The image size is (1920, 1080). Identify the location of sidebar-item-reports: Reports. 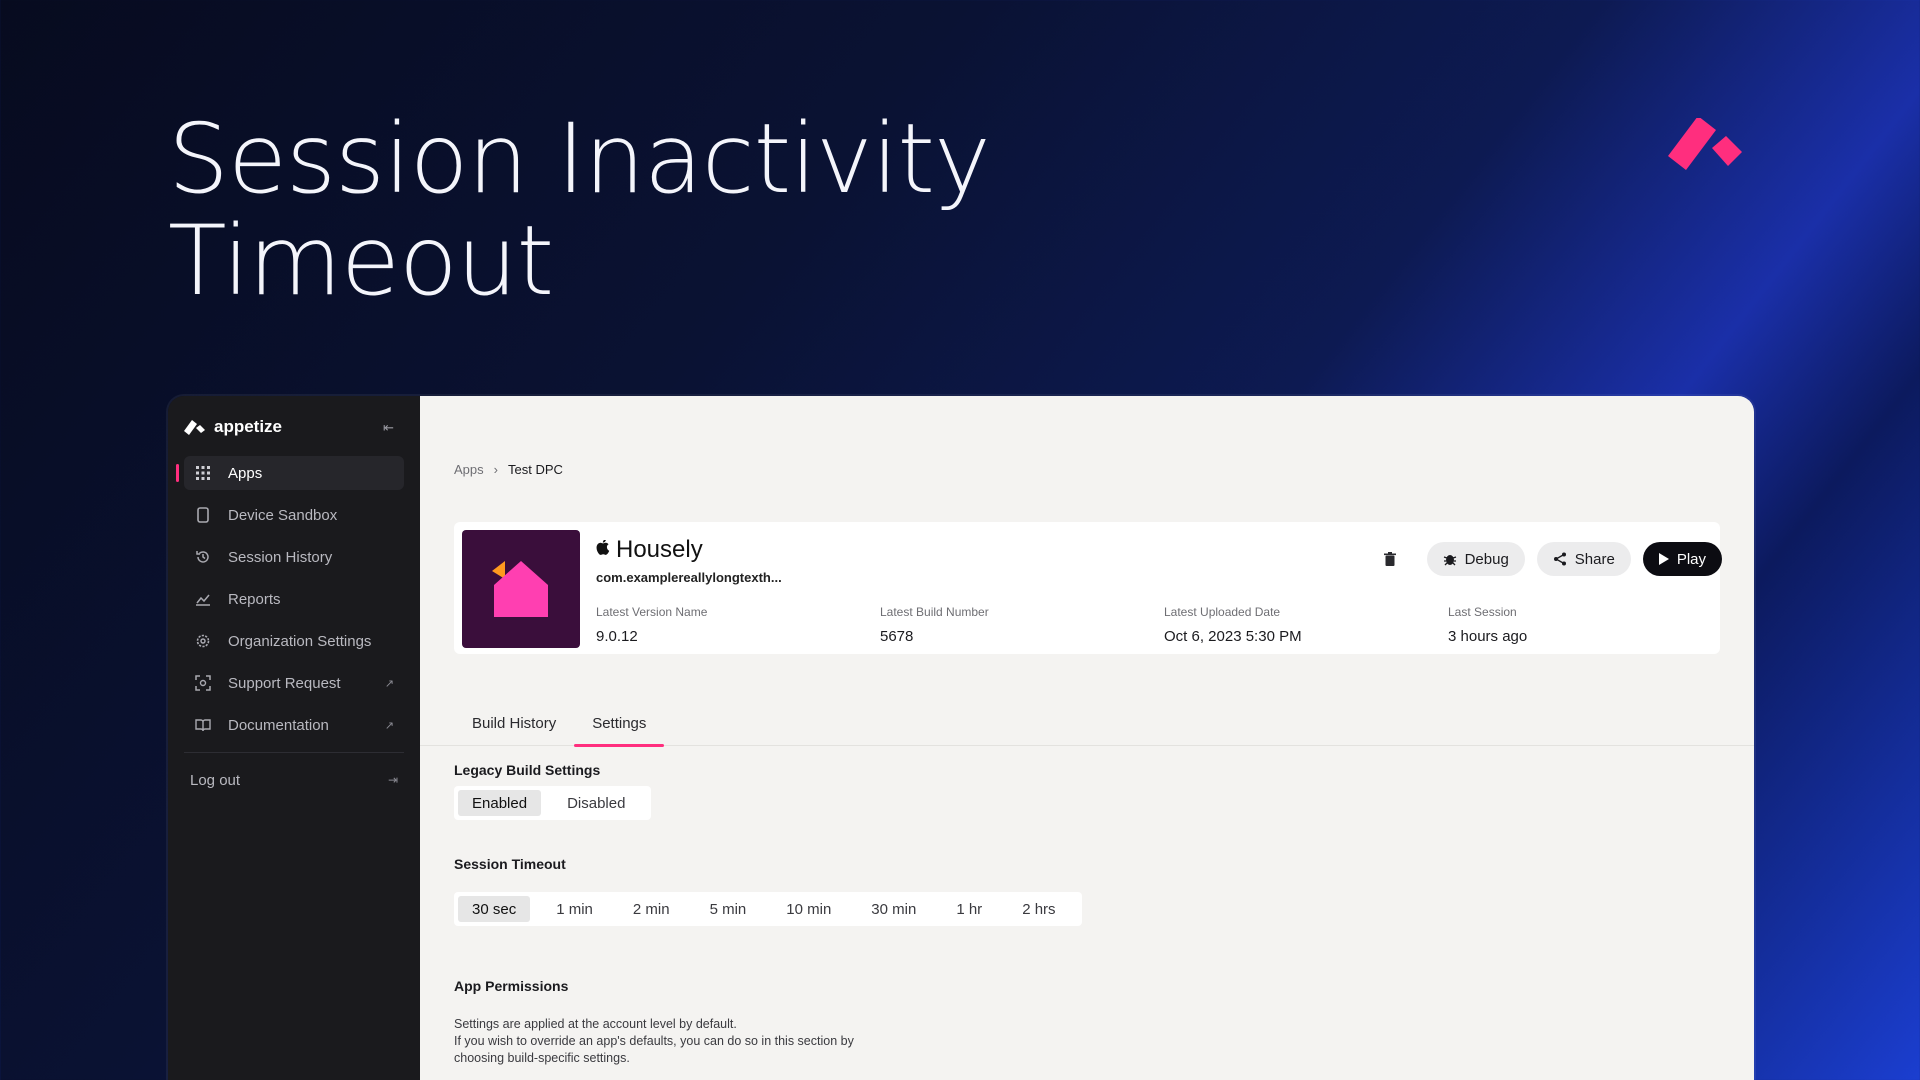
(294, 599).